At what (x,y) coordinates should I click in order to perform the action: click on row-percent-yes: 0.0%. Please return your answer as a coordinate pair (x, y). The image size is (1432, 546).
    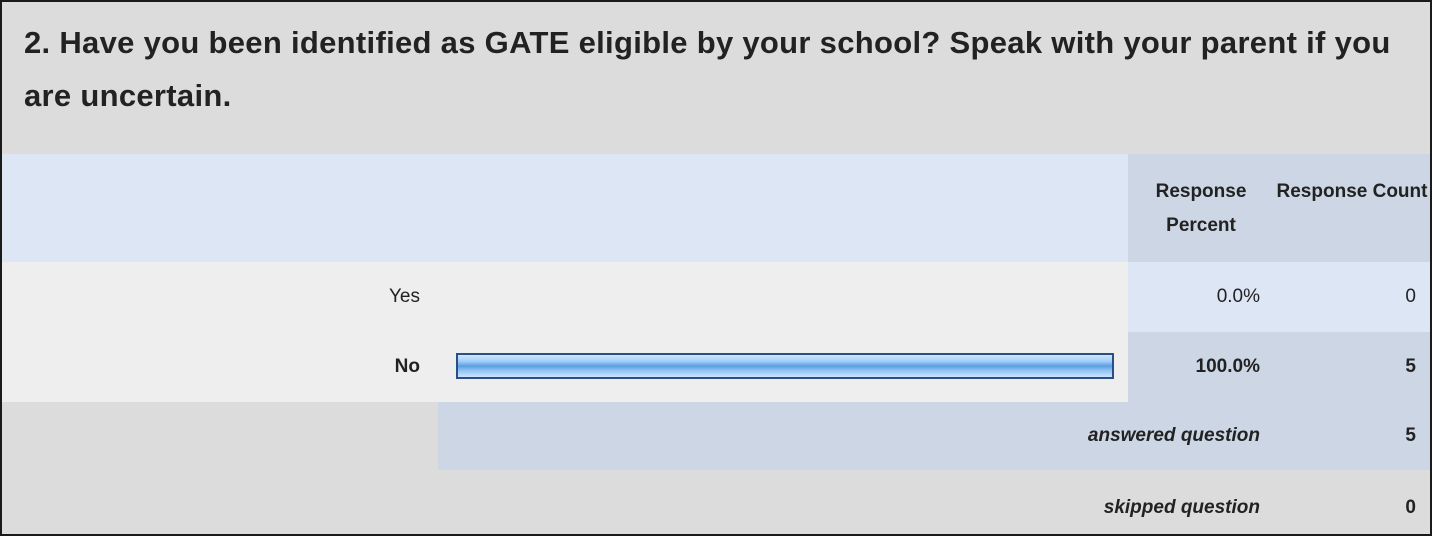
    Looking at the image, I should click on (1201, 297).